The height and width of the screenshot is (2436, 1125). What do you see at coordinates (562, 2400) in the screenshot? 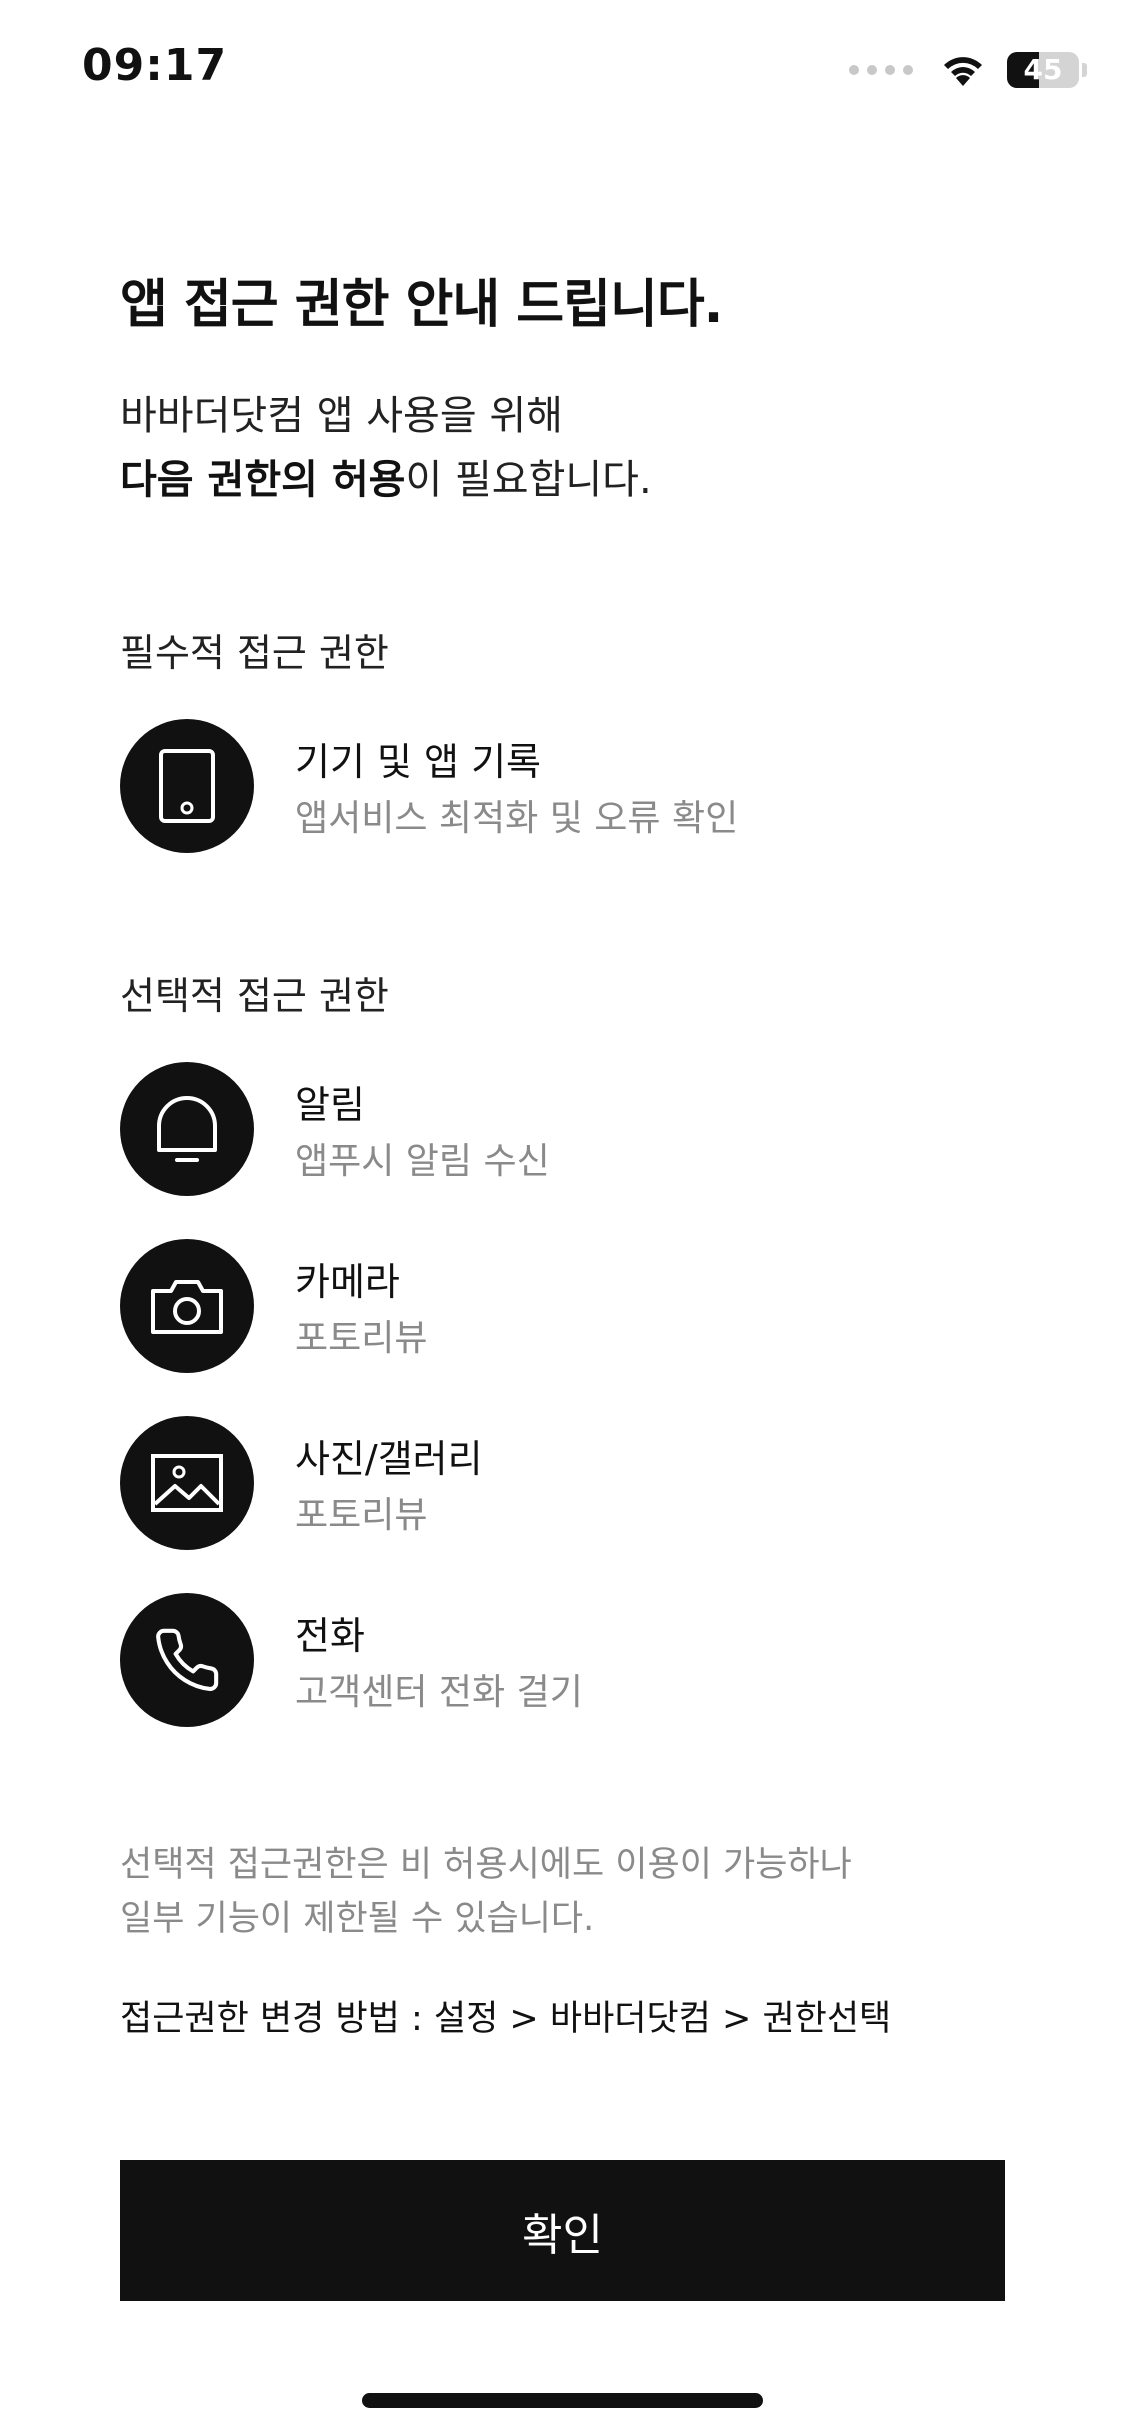
I see `home-indicator` at bounding box center [562, 2400].